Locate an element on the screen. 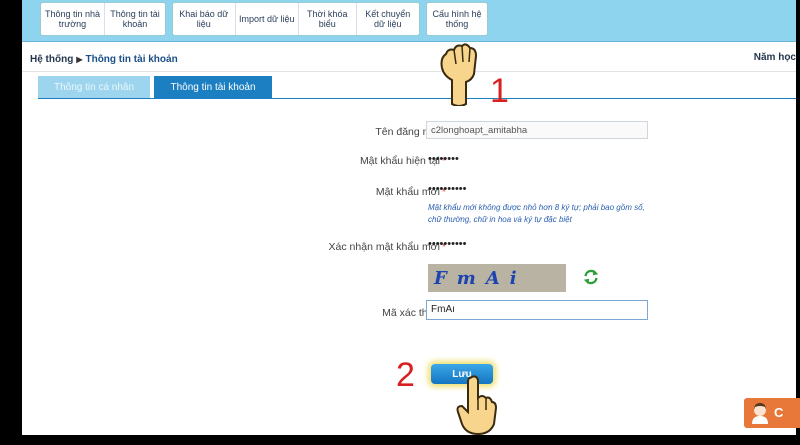  support-chat-label: C is located at coordinates (779, 412).